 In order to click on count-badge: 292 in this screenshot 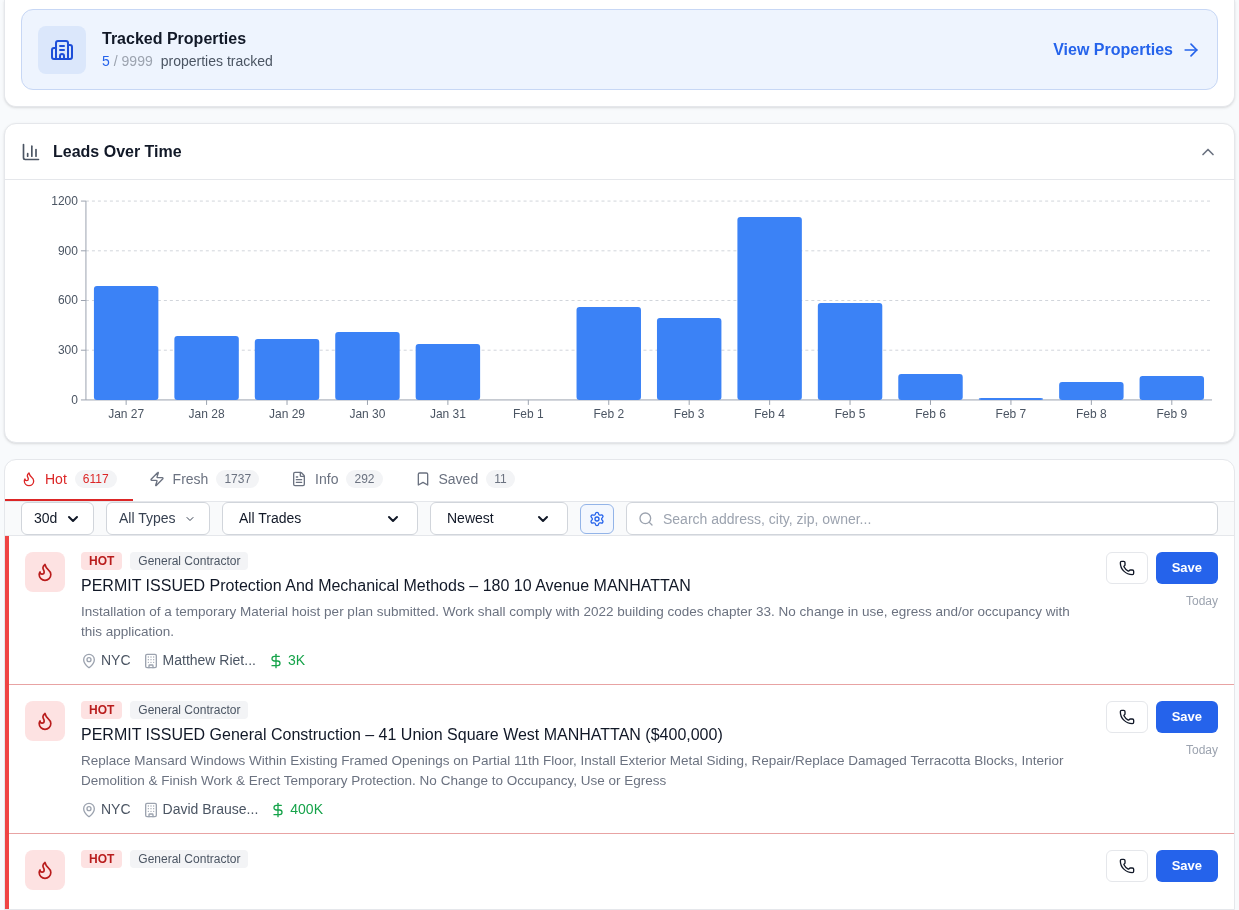, I will do `click(364, 479)`.